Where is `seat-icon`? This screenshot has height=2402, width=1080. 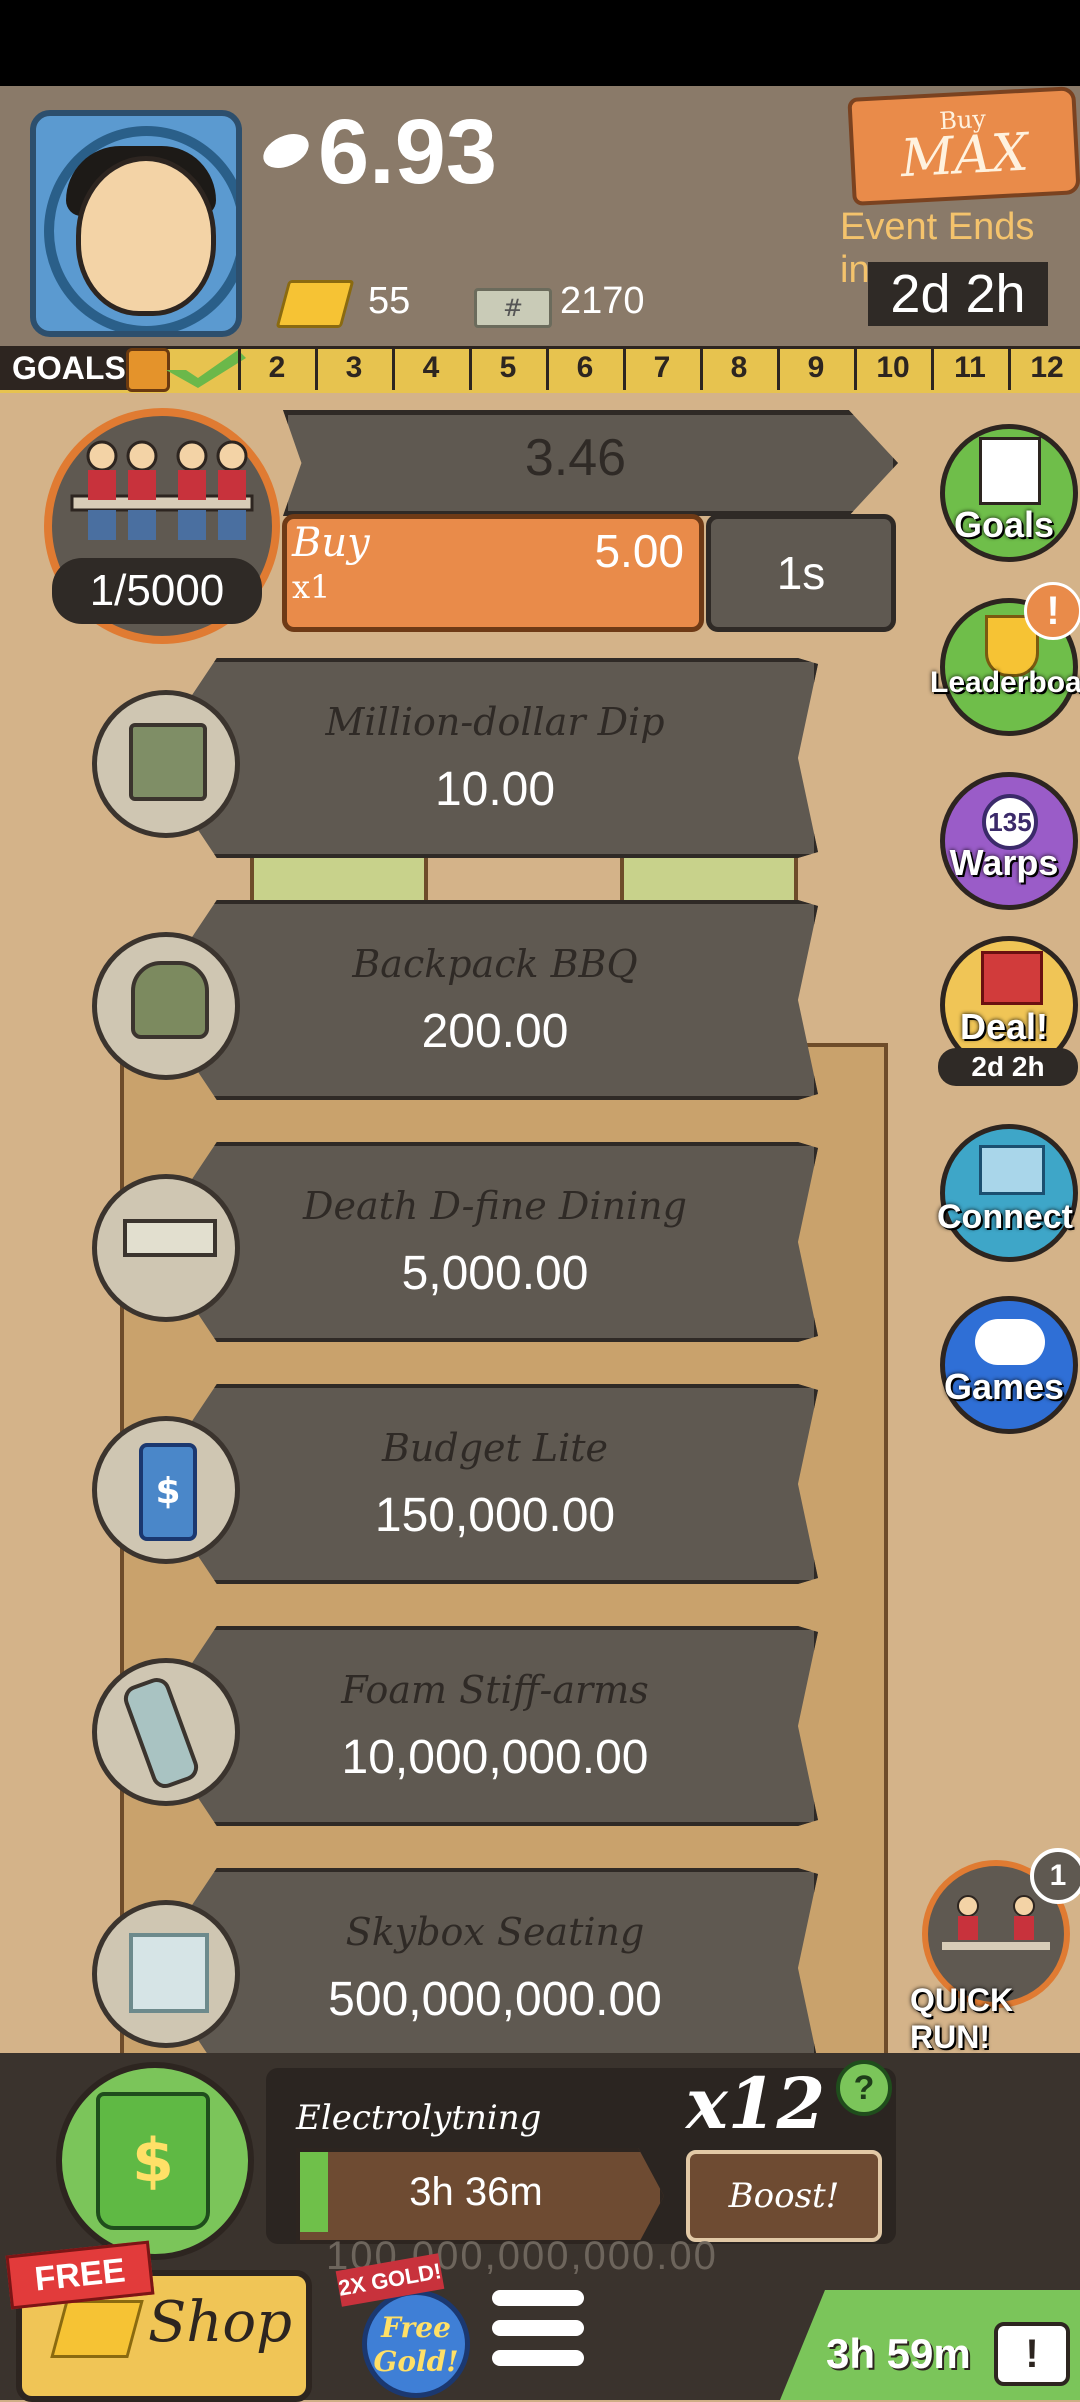 seat-icon is located at coordinates (169, 1973).